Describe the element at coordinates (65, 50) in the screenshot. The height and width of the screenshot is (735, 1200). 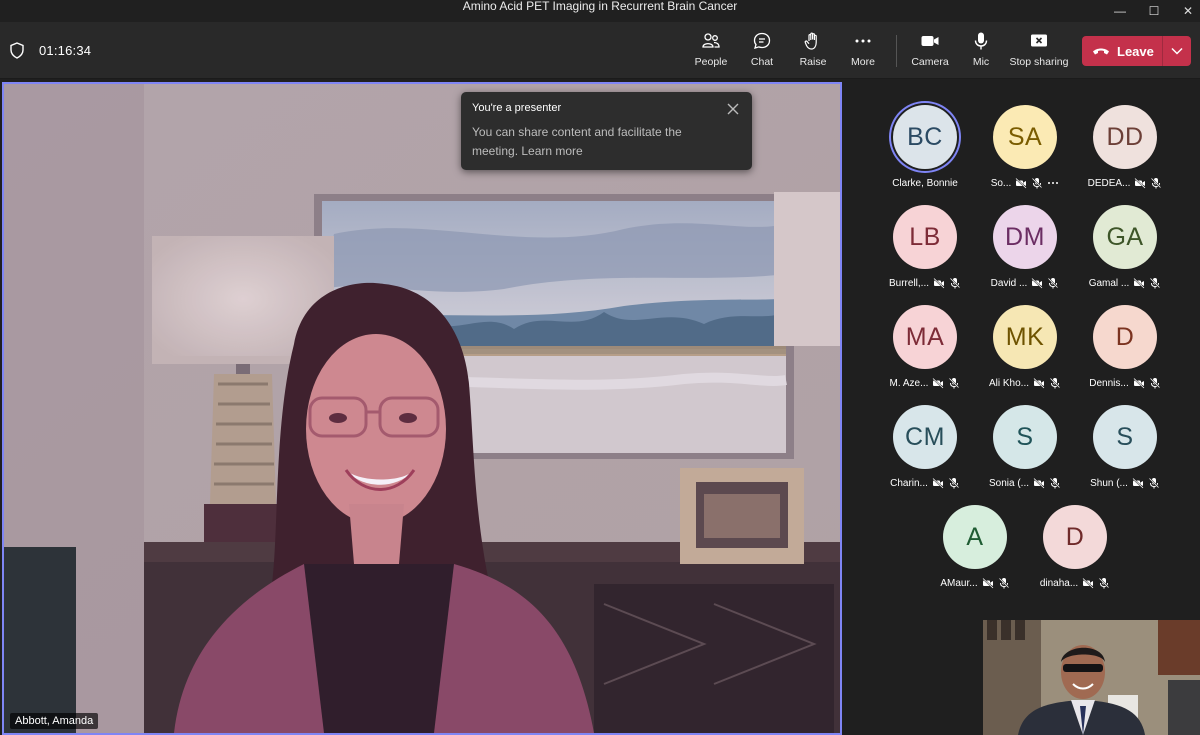
I see `meeting-timer: 01:16:34` at that location.